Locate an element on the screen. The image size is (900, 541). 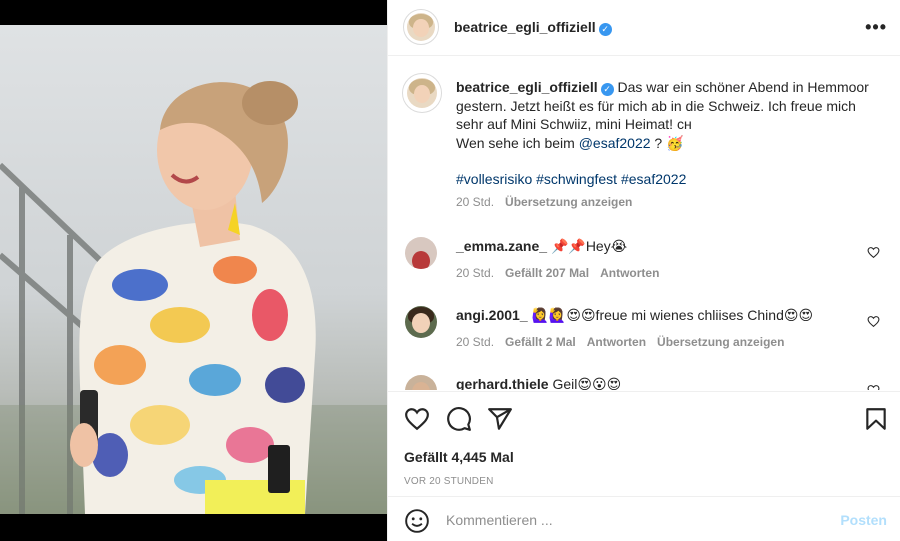
like-heart-icon is located at coordinates (417, 419).